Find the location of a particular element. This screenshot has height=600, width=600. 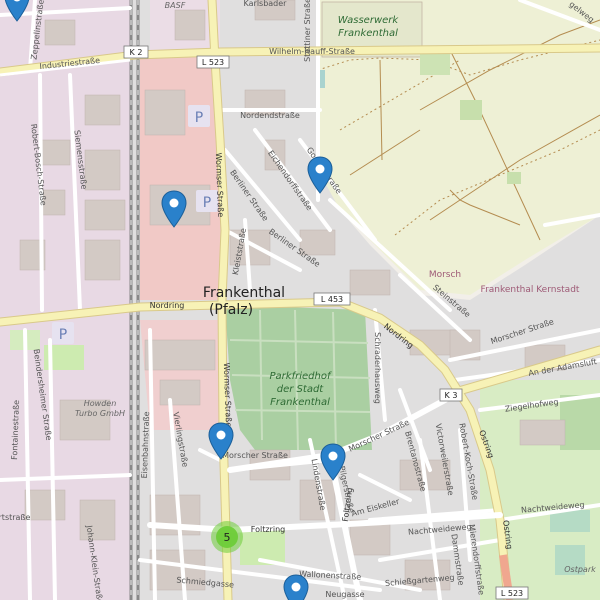

street-label: Foltzring is located at coordinates (268, 529).